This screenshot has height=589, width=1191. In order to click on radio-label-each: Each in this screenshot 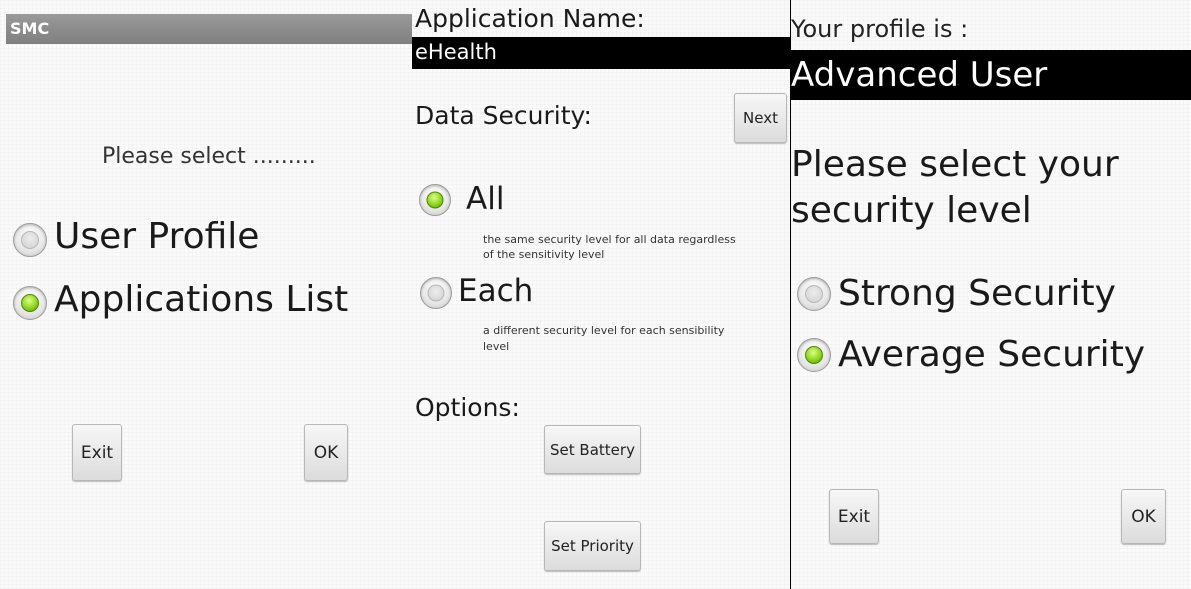, I will do `click(496, 291)`.